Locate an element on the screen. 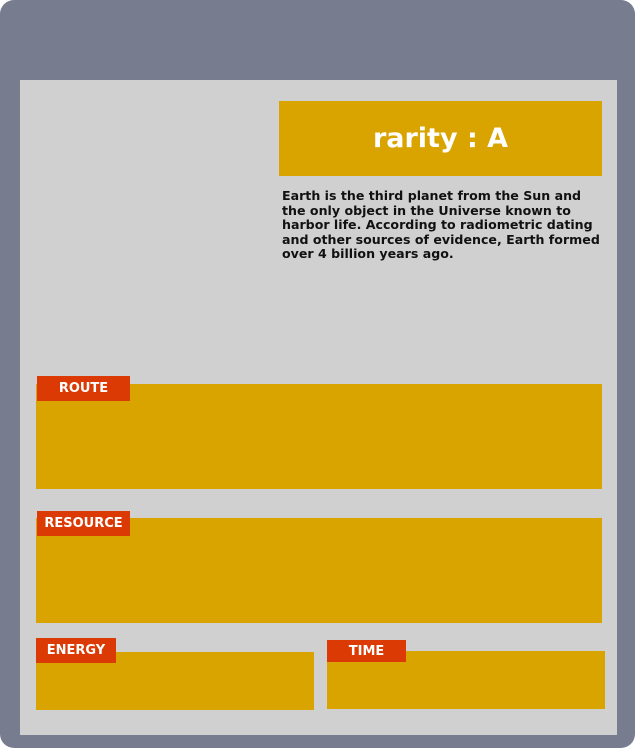 The height and width of the screenshot is (750, 638). route-tag: ROUTE is located at coordinates (83, 388).